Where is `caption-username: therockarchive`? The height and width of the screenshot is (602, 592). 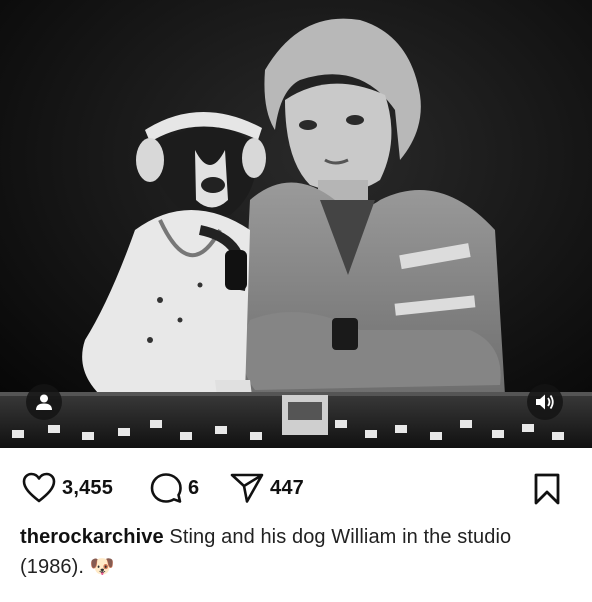
caption-username: therockarchive is located at coordinates (92, 537).